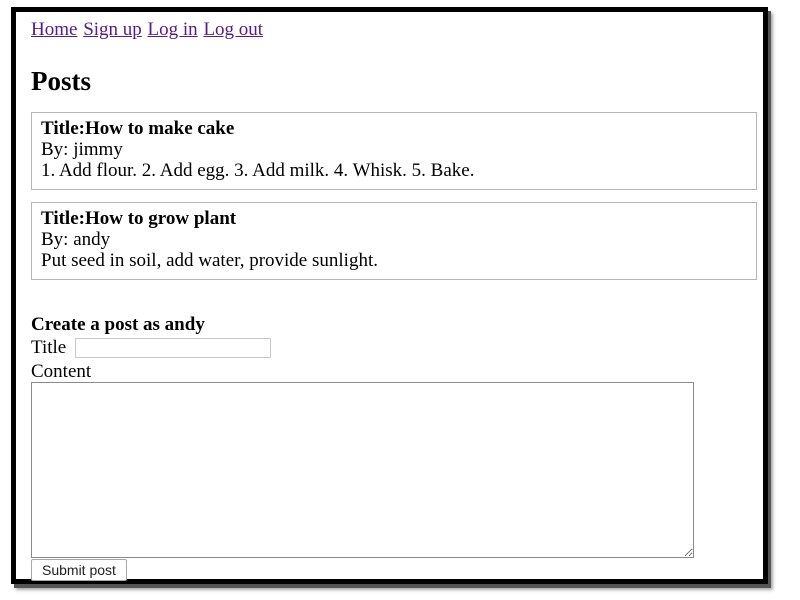 This screenshot has width=800, height=600. Describe the element at coordinates (233, 29) in the screenshot. I see `nav-logout-link: Log out` at that location.